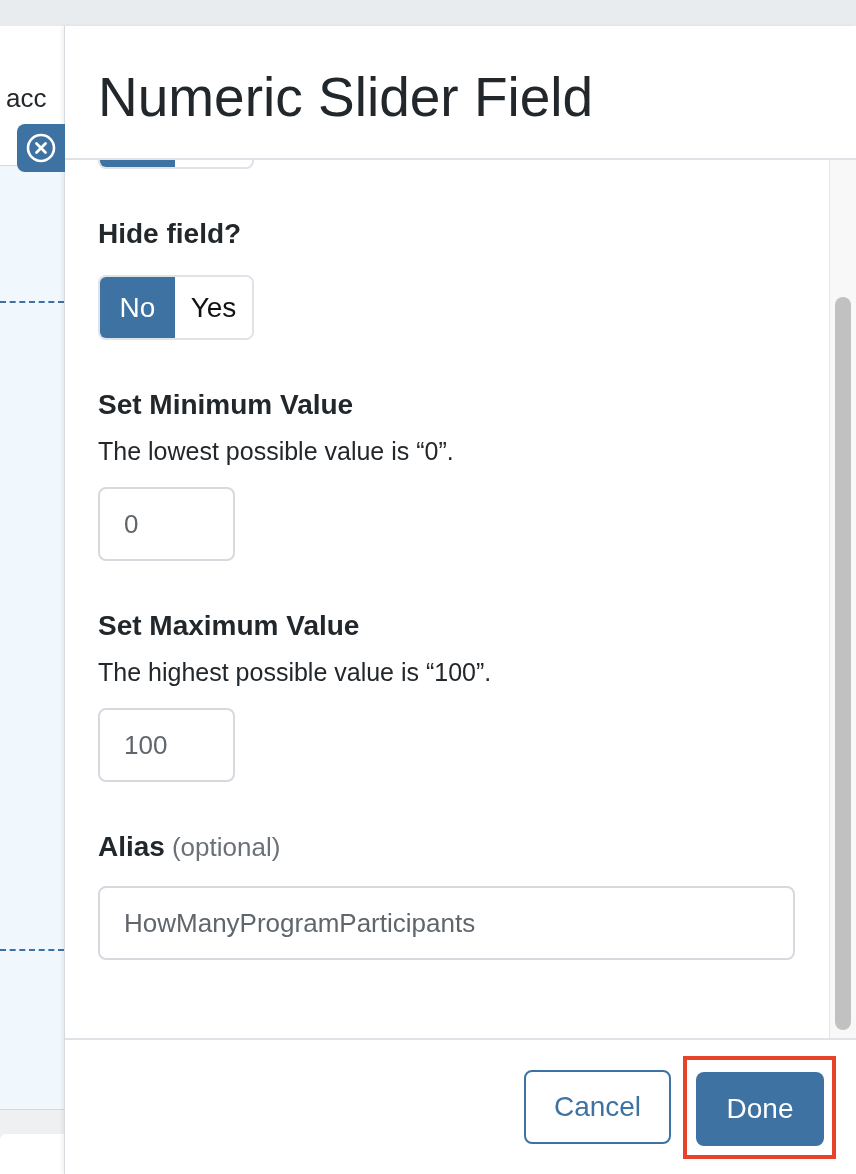  Describe the element at coordinates (137, 163) in the screenshot. I see `toggle-option` at that location.